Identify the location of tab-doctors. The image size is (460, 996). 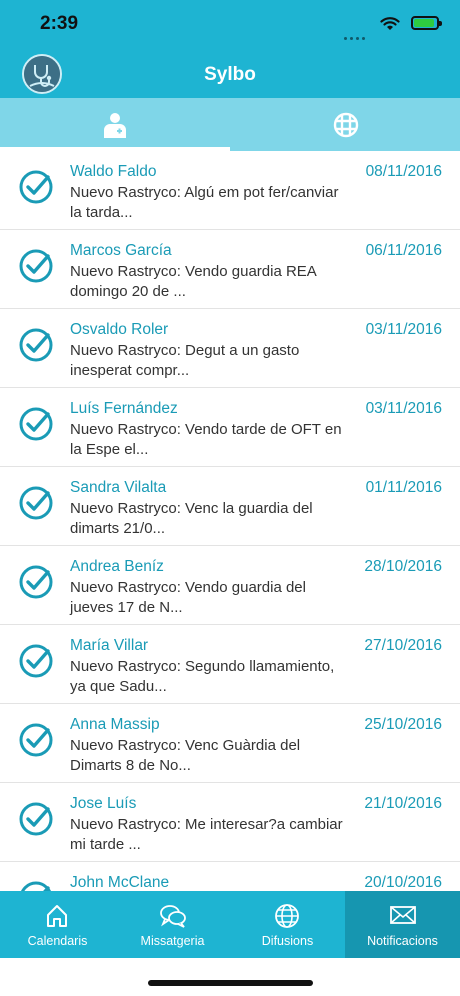
(115, 124).